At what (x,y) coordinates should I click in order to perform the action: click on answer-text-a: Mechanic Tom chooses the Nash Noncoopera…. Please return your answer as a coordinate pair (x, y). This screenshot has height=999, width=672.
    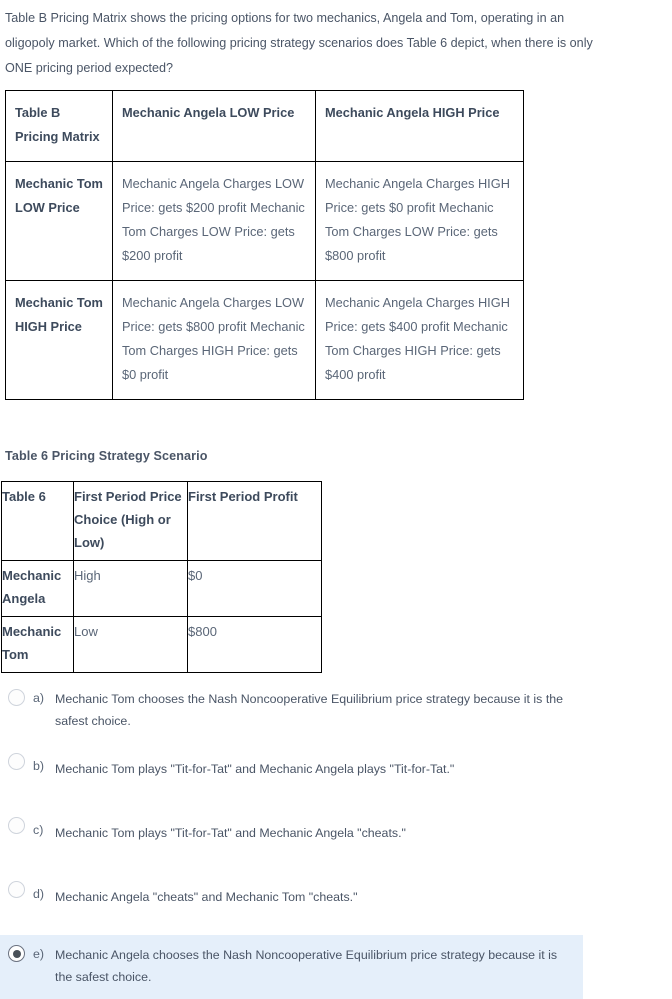
    Looking at the image, I should click on (309, 710).